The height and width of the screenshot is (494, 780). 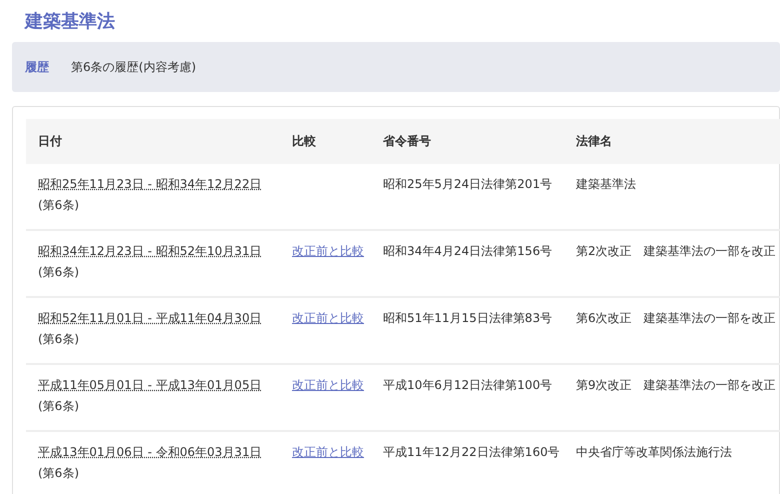 I want to click on column-header: 省令番号, so click(x=467, y=141).